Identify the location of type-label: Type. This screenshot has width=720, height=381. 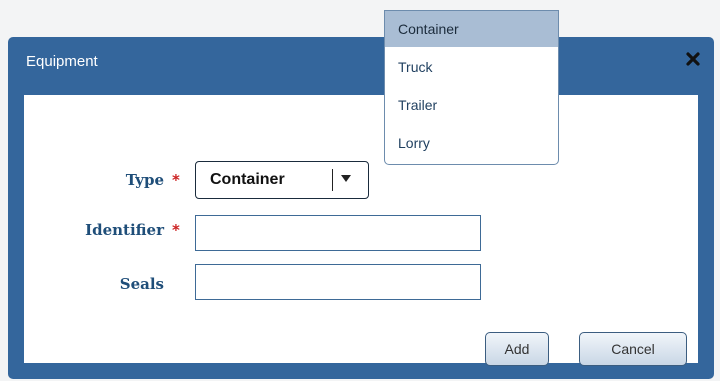
(144, 180).